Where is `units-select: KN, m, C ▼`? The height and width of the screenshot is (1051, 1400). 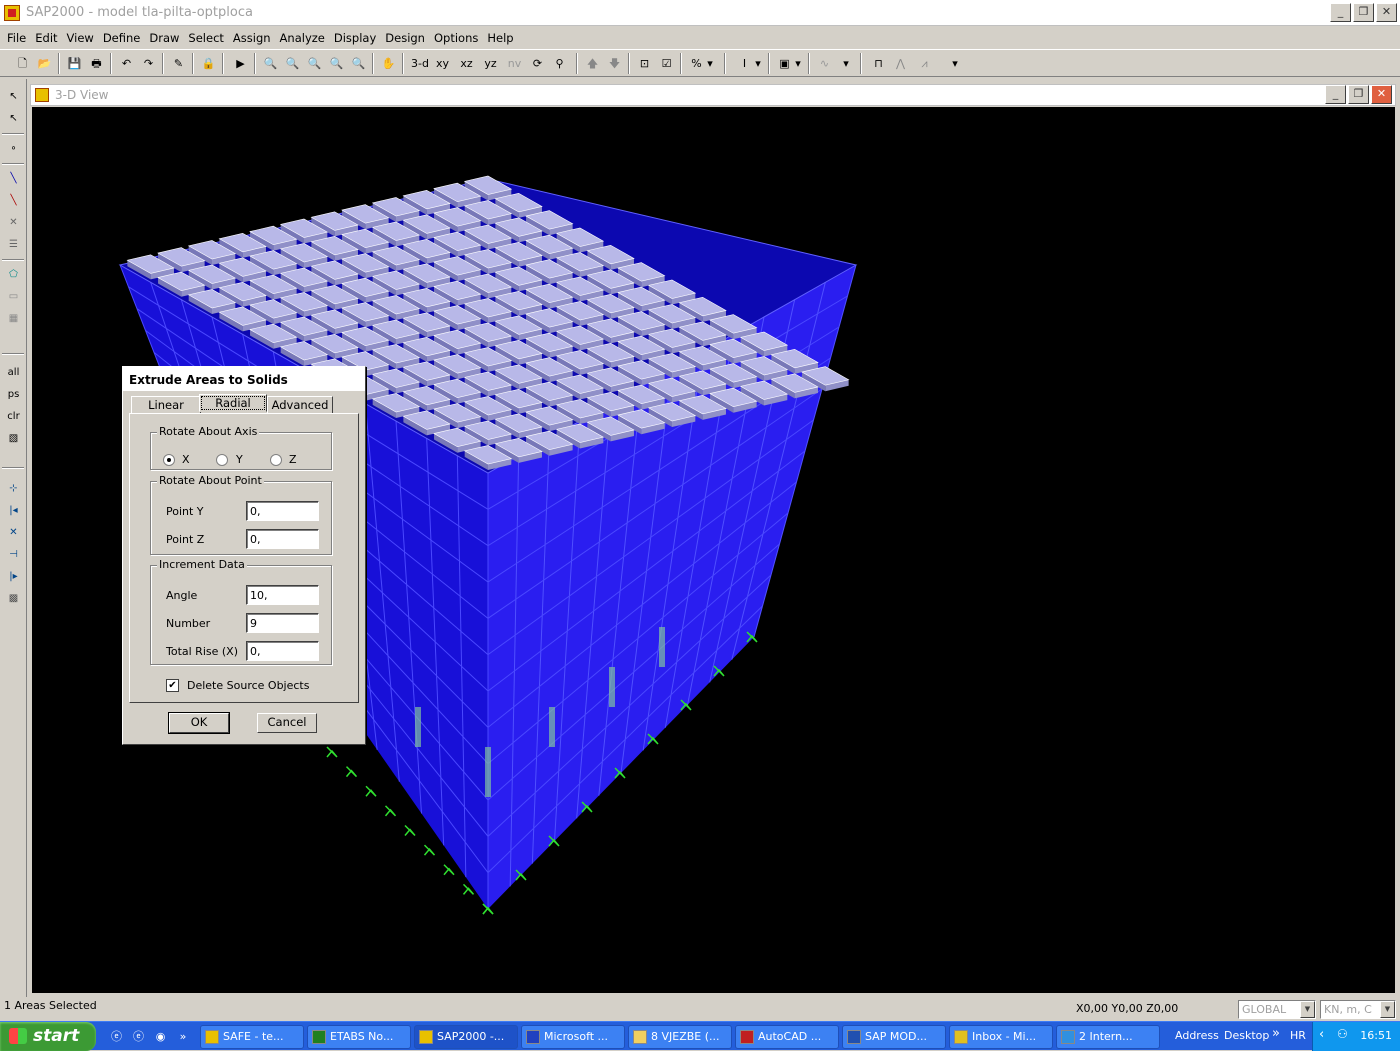 units-select: KN, m, C ▼ is located at coordinates (1358, 1009).